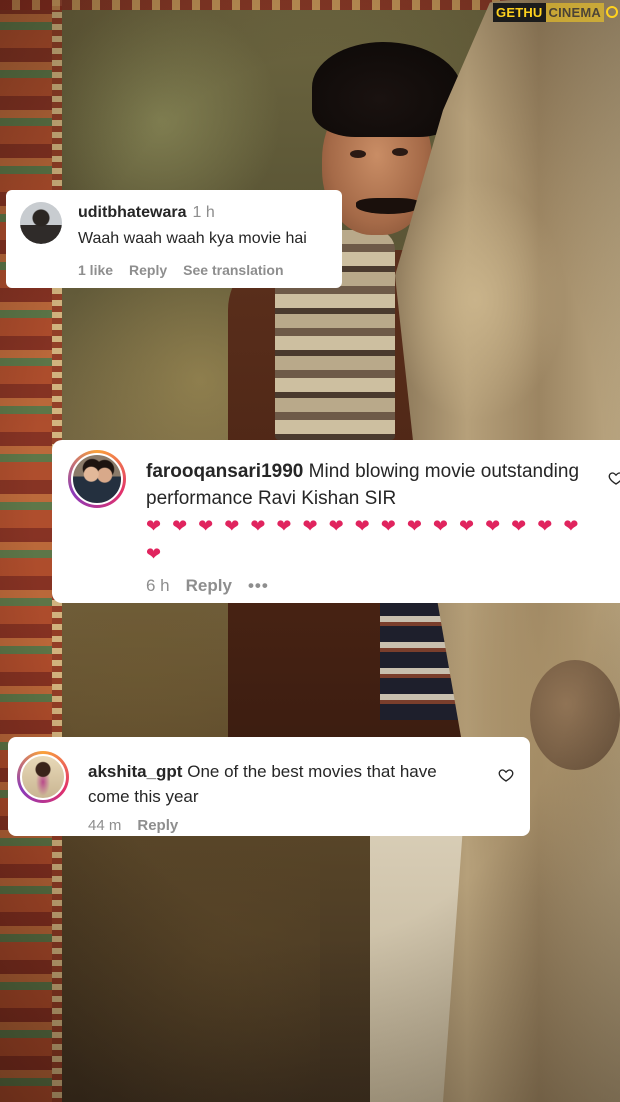  I want to click on likes-count: 1 like, so click(95, 270).